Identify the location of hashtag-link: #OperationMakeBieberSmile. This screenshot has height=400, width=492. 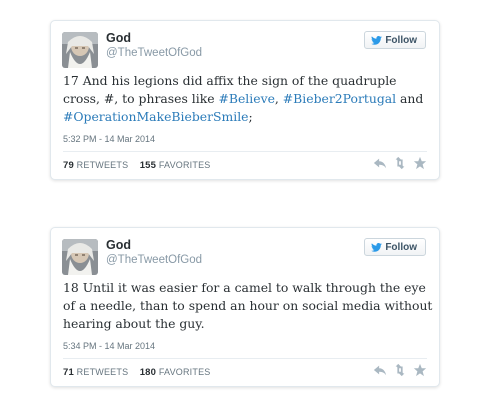
(156, 116).